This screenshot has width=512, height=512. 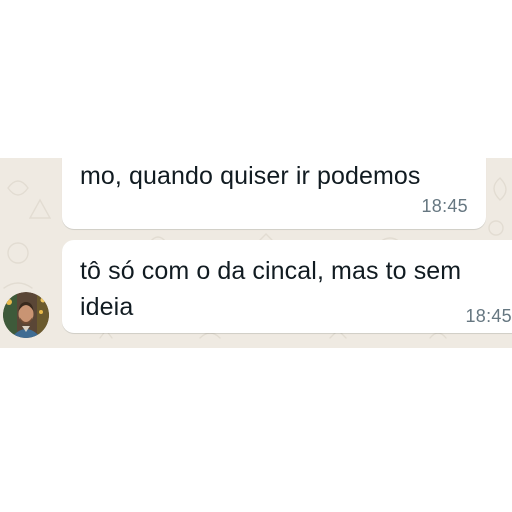 I want to click on message-text: mo, quando quiser ir podemos, so click(x=250, y=176).